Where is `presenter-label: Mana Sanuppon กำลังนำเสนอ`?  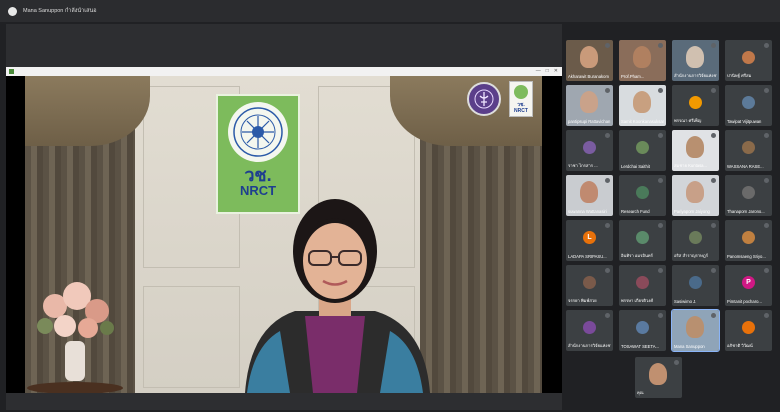 presenter-label: Mana Sanuppon กำลังนำเสนอ is located at coordinates (60, 11).